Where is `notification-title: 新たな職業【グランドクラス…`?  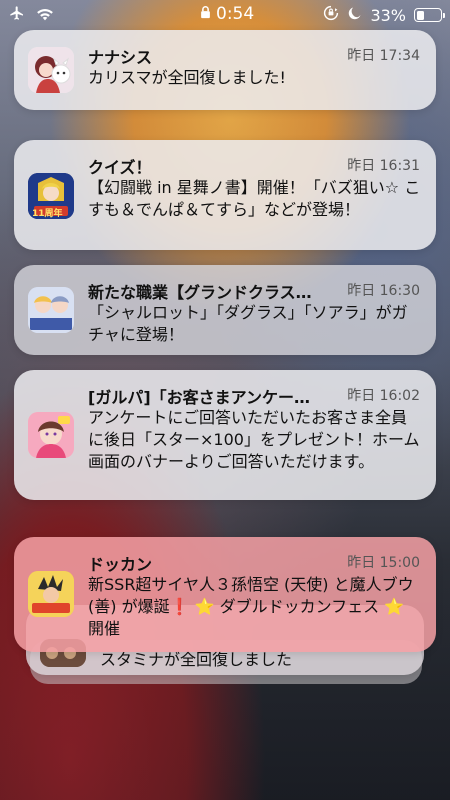
notification-title: 新たな職業【グランドクラス… is located at coordinates (200, 292).